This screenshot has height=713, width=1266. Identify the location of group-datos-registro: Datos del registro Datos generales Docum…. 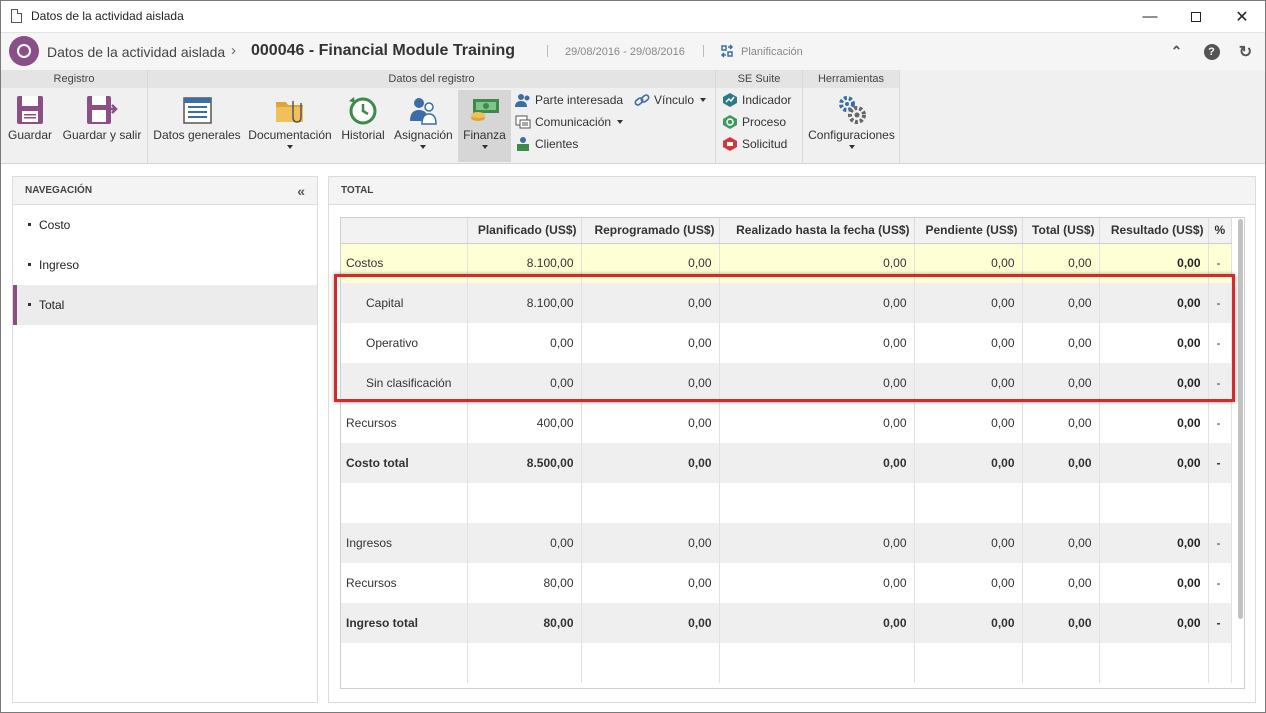
(432, 117).